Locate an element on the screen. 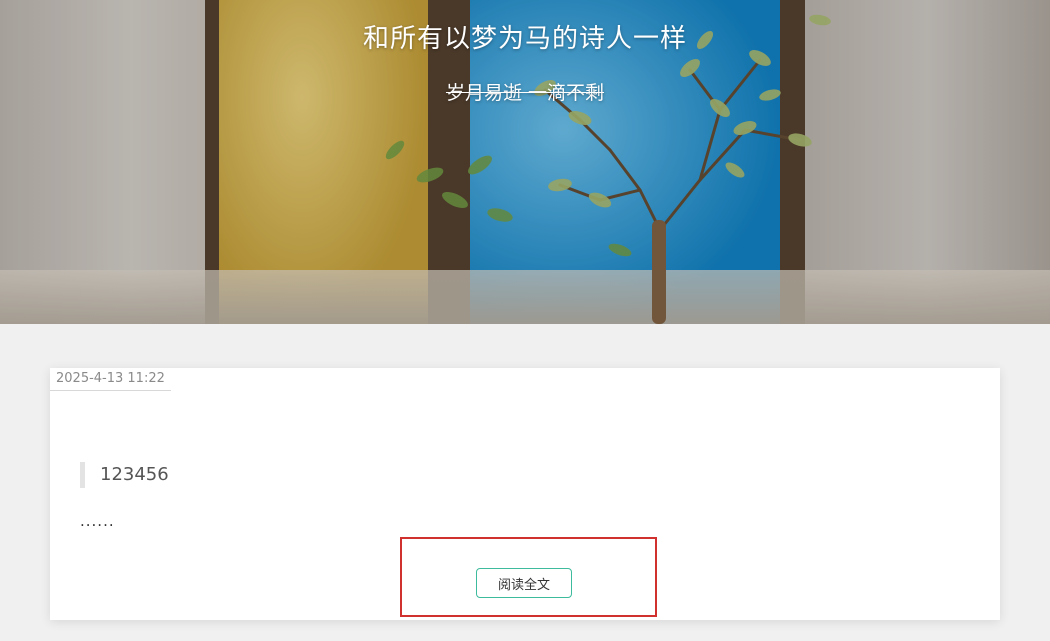 This screenshot has width=1050, height=641. site-subtitle: 岁月易逝 一滴不剩 is located at coordinates (525, 93).